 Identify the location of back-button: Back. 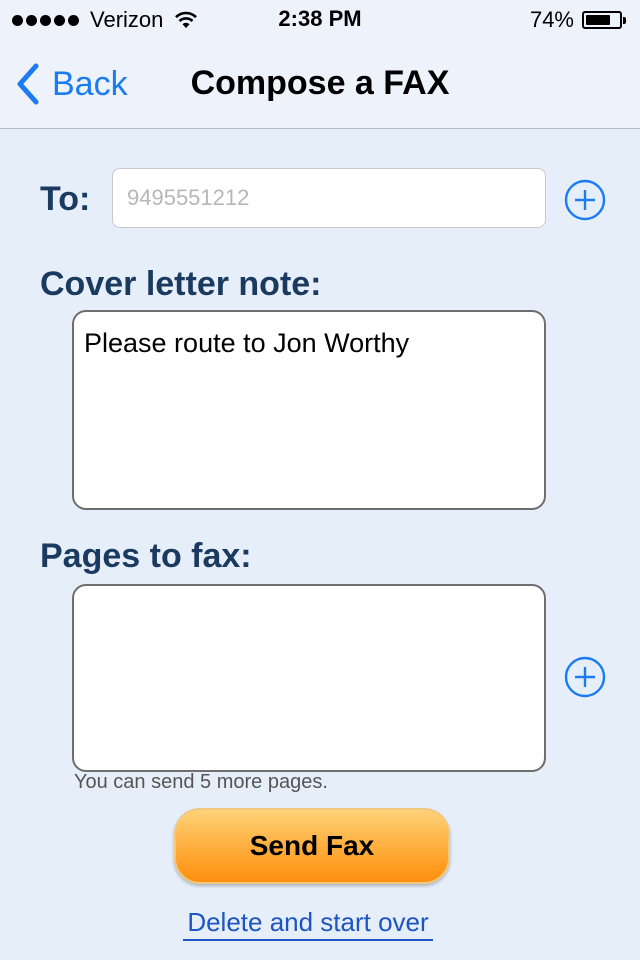
(71, 84).